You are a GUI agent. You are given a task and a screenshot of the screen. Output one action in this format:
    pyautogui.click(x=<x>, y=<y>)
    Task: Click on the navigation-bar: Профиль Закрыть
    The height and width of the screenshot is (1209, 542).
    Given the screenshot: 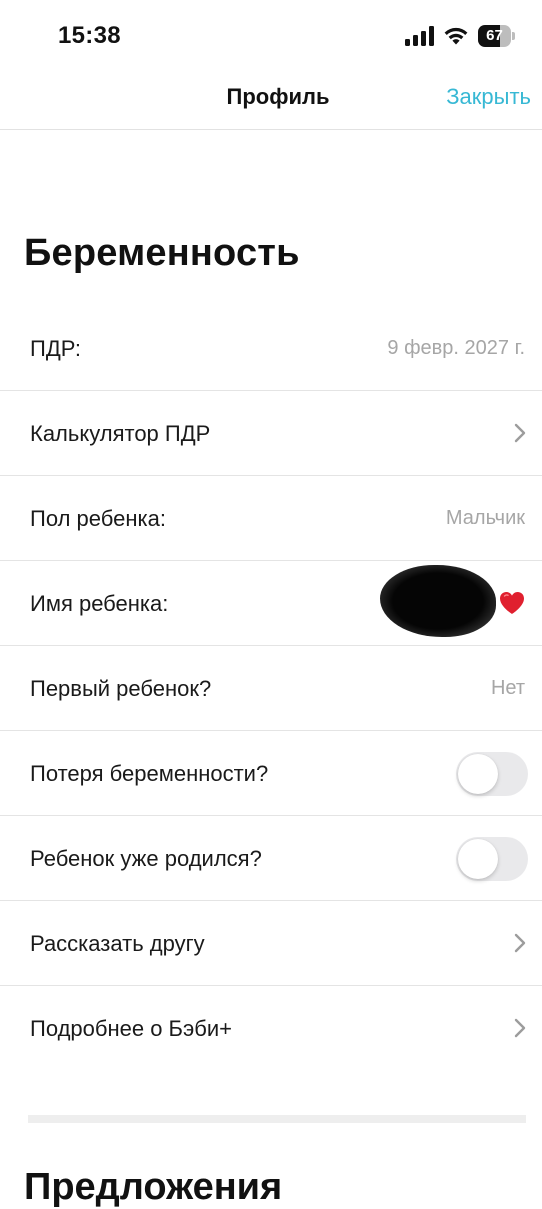 What is the action you would take?
    pyautogui.click(x=271, y=101)
    